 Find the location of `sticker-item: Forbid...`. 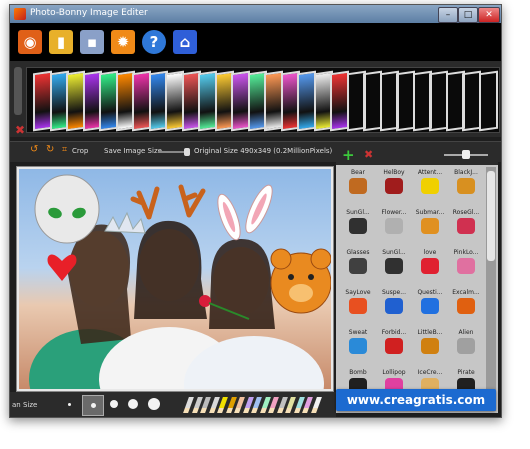

sticker-item: Forbid... is located at coordinates (394, 349).